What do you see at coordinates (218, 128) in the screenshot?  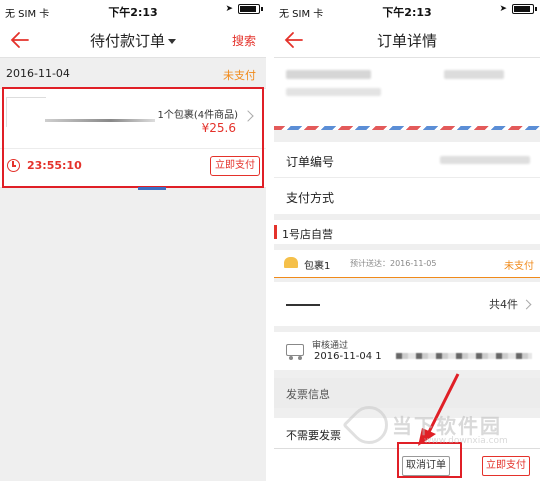 I see `order-price: ¥25.6` at bounding box center [218, 128].